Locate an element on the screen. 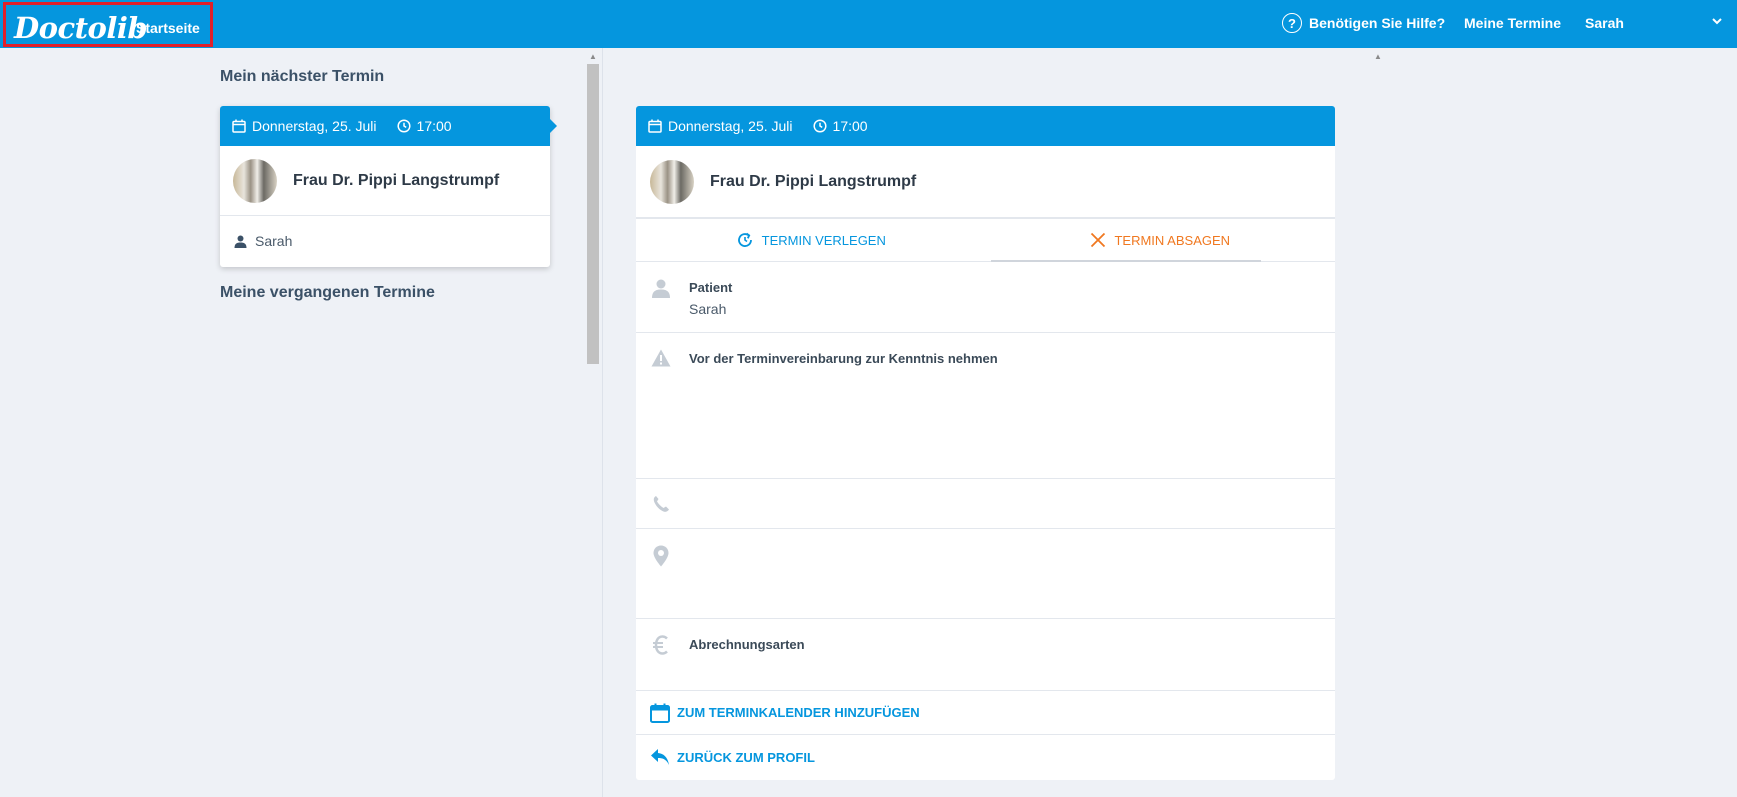 This screenshot has width=1737, height=797. reschedule-icon is located at coordinates (744, 239).